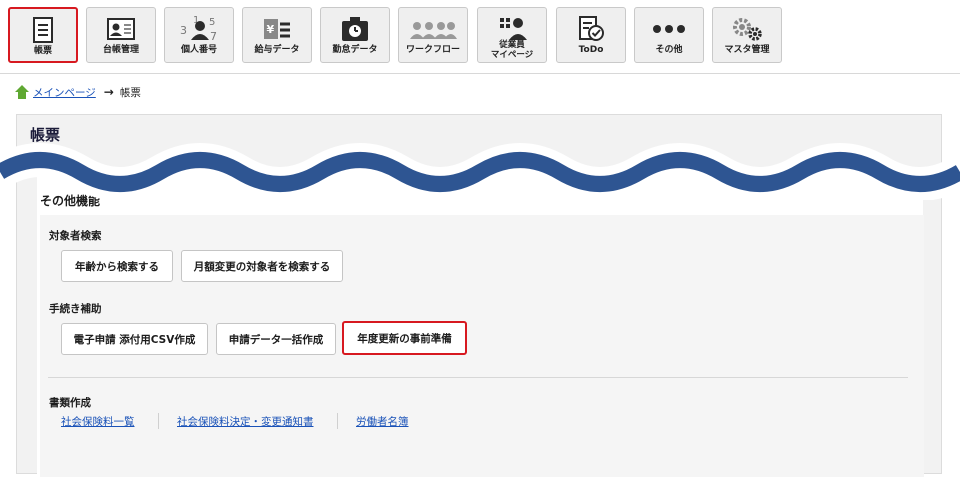 The image size is (960, 477). What do you see at coordinates (98, 421) in the screenshot?
I see `social-insurance-list-link: 社会保険料一覧` at bounding box center [98, 421].